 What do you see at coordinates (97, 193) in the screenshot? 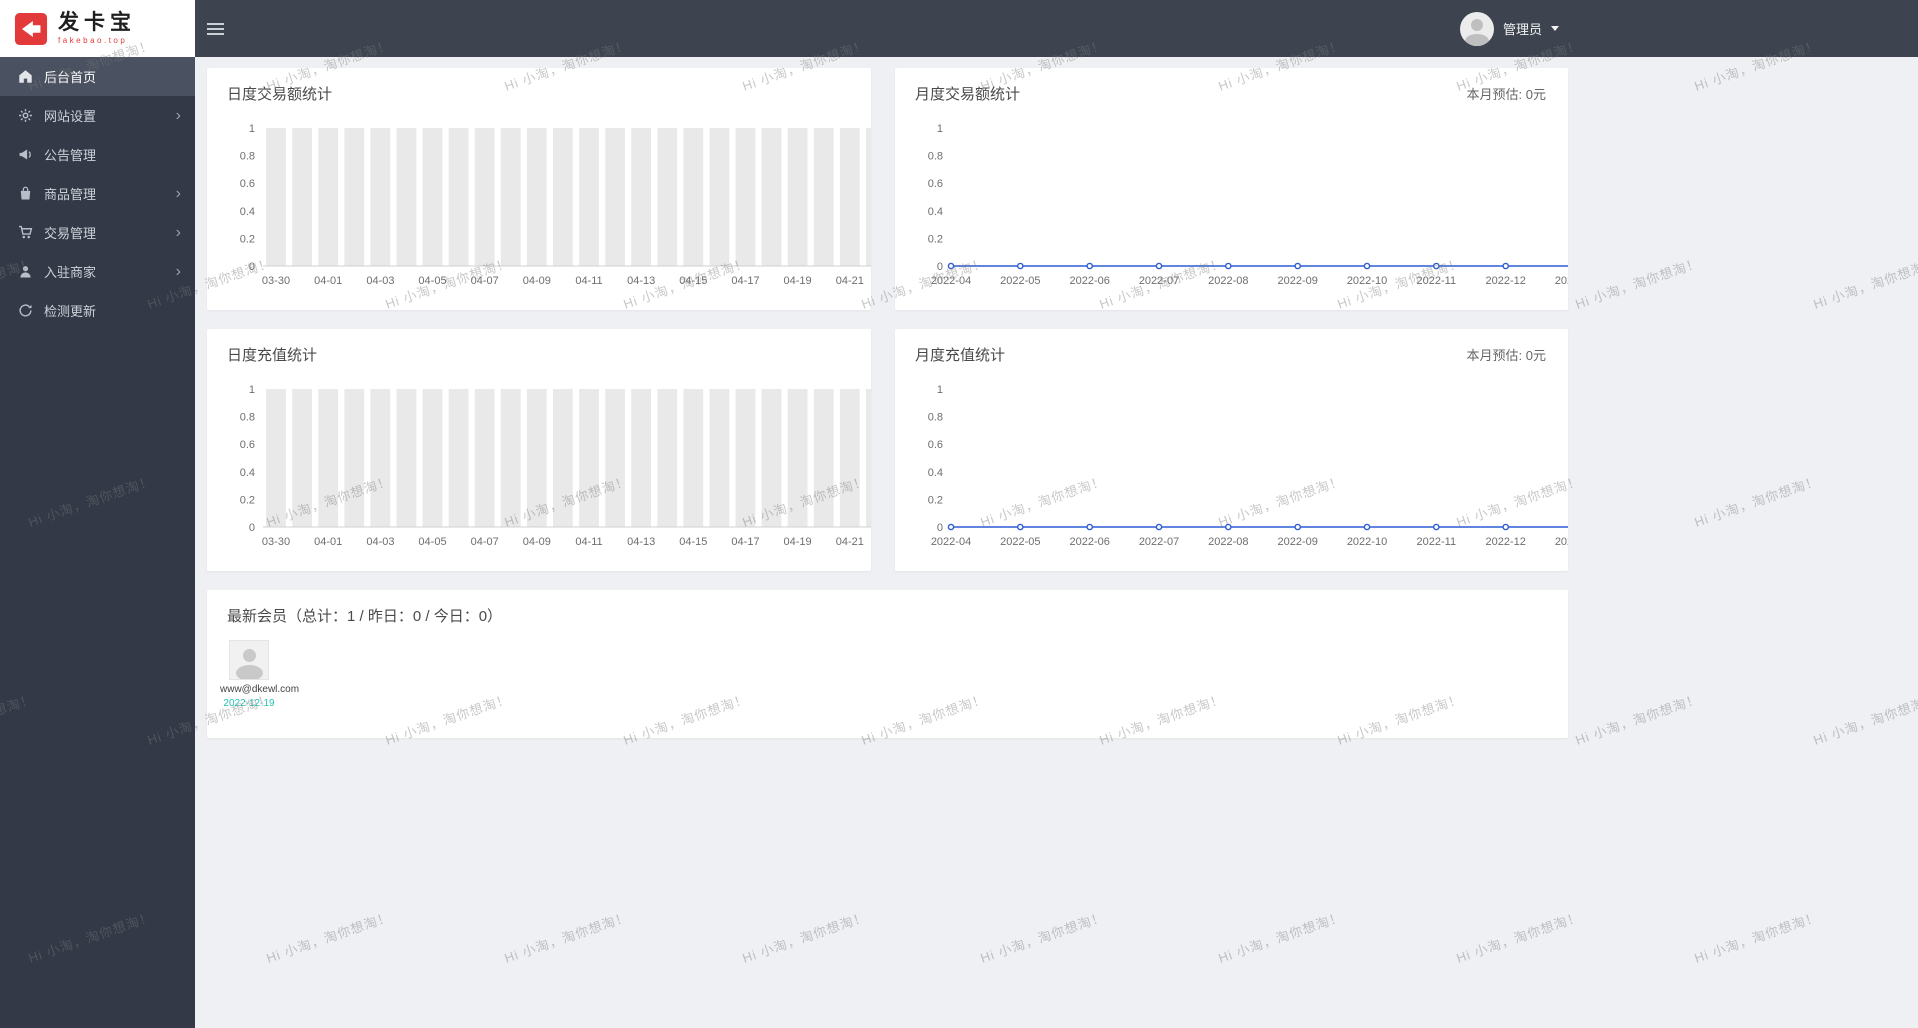
I see `sidebar-item-products: 商品管理 ›` at bounding box center [97, 193].